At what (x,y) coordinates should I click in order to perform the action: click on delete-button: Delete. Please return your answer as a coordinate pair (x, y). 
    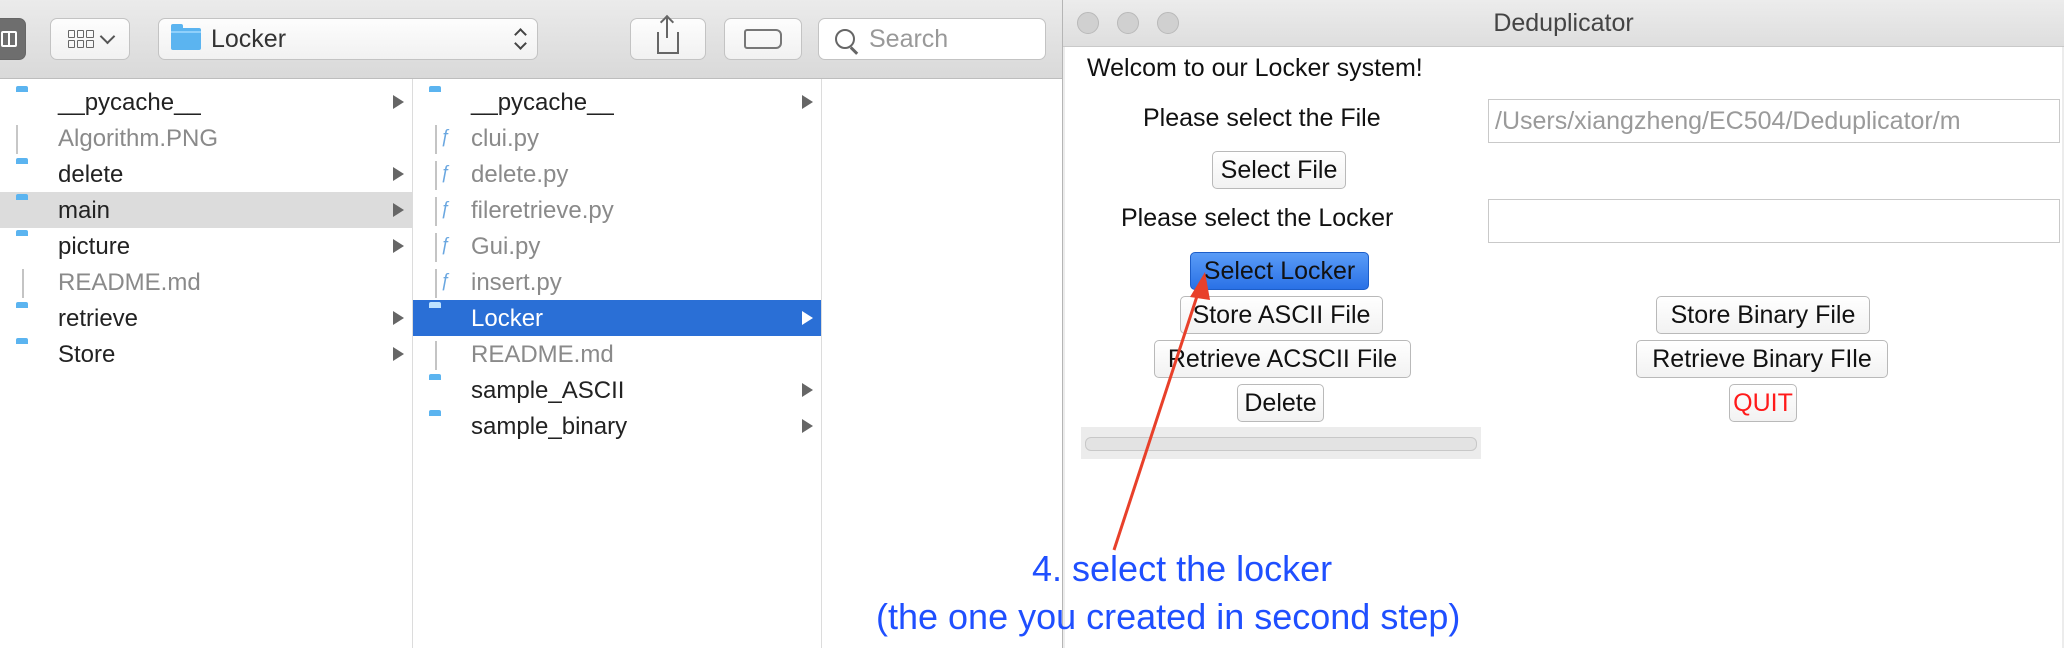
    Looking at the image, I should click on (1280, 403).